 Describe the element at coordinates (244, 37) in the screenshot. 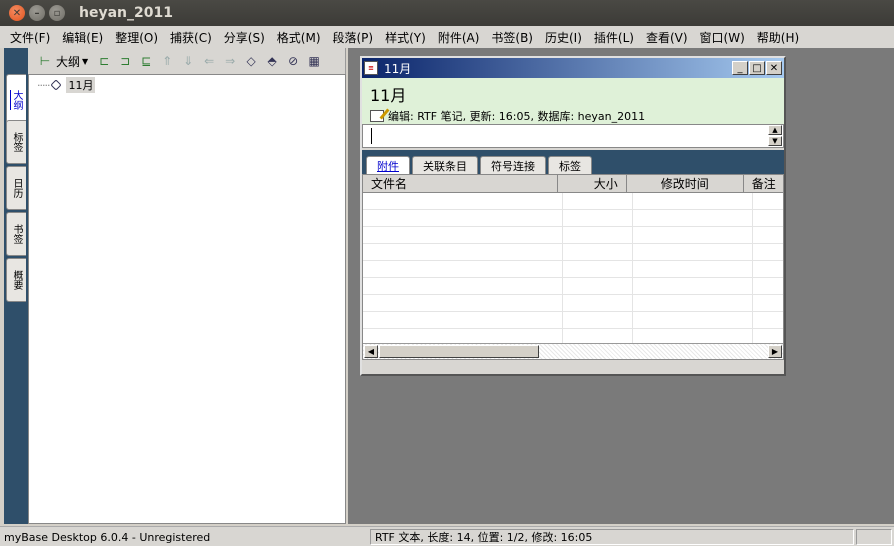

I see `menu-share: 分享(S)` at that location.